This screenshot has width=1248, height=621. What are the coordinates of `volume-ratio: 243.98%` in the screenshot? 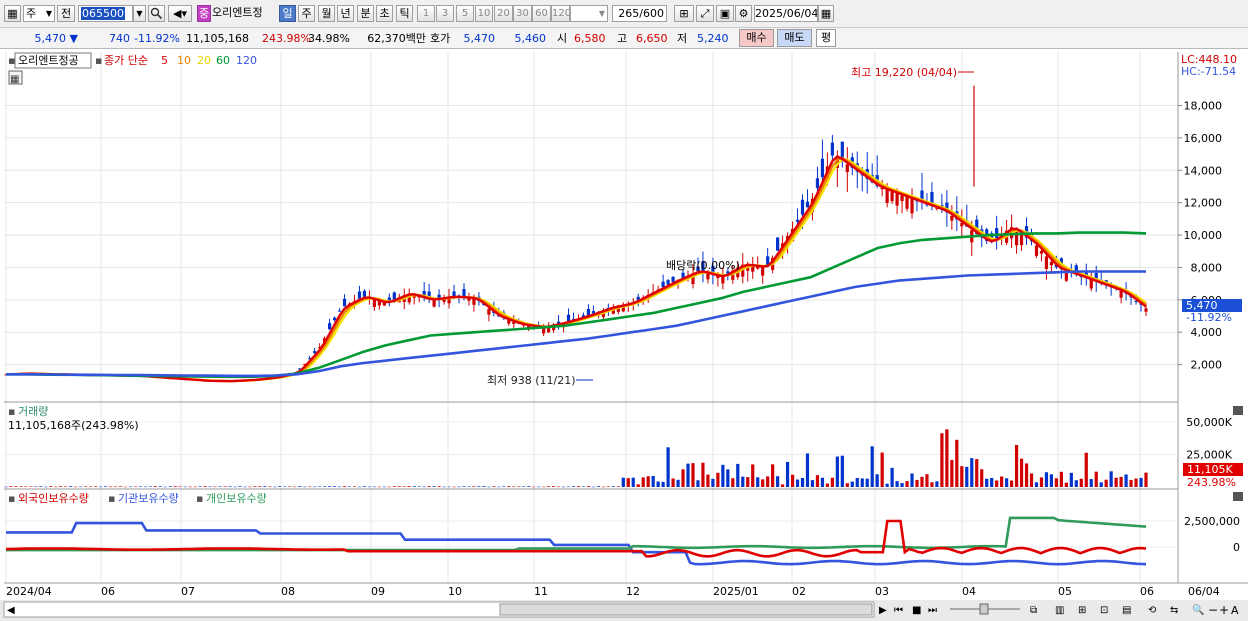 It's located at (286, 38).